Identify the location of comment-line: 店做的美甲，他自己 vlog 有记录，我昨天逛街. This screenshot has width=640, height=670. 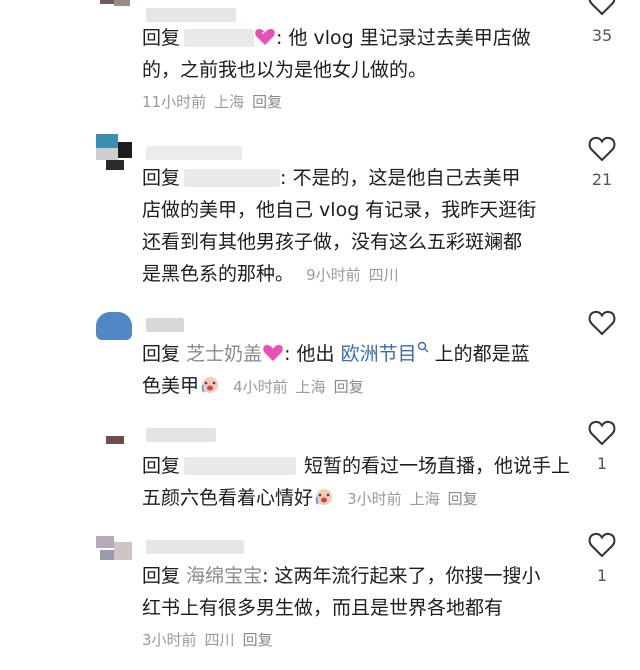
(339, 210).